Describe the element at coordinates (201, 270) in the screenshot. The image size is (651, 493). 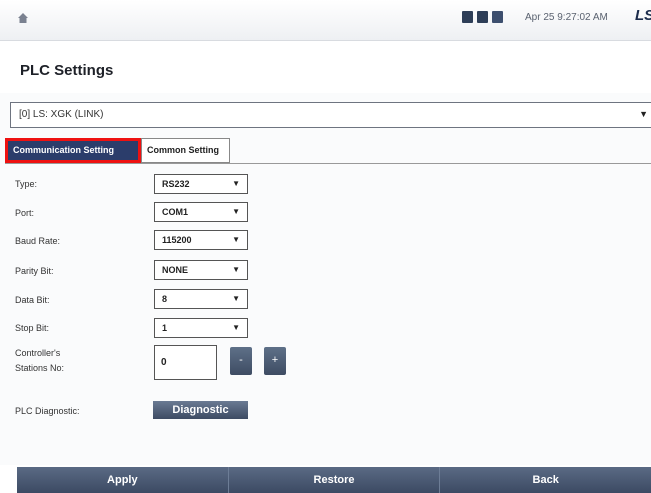
I see `parity-bit-select: NONE ▼` at that location.